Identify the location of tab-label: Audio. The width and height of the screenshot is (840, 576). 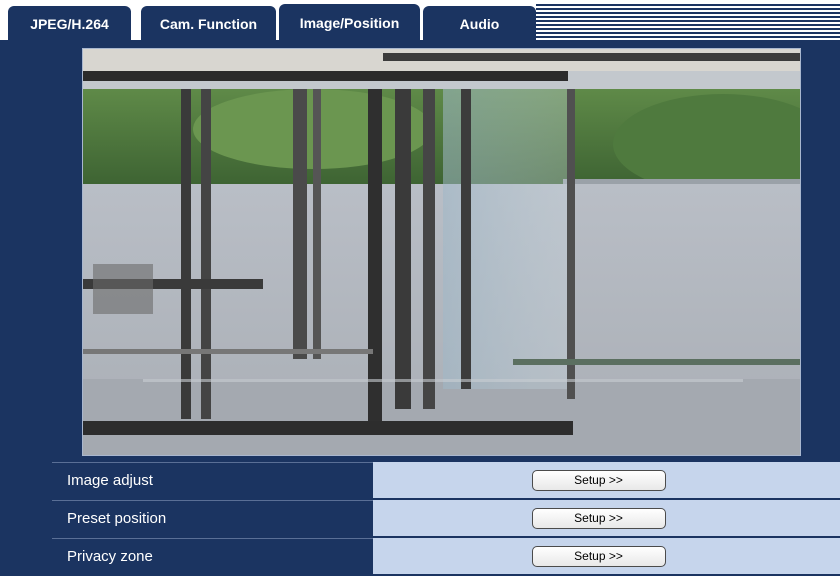
(479, 24).